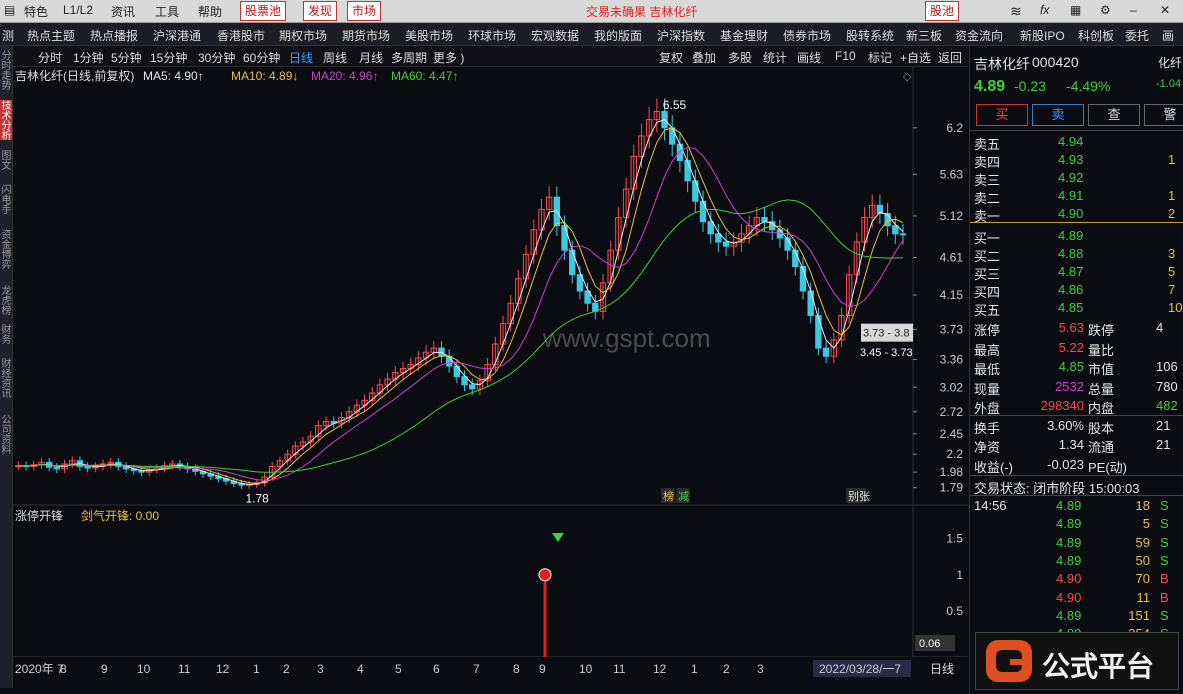 The image size is (1183, 694). I want to click on stat-label: 换手, so click(987, 428).